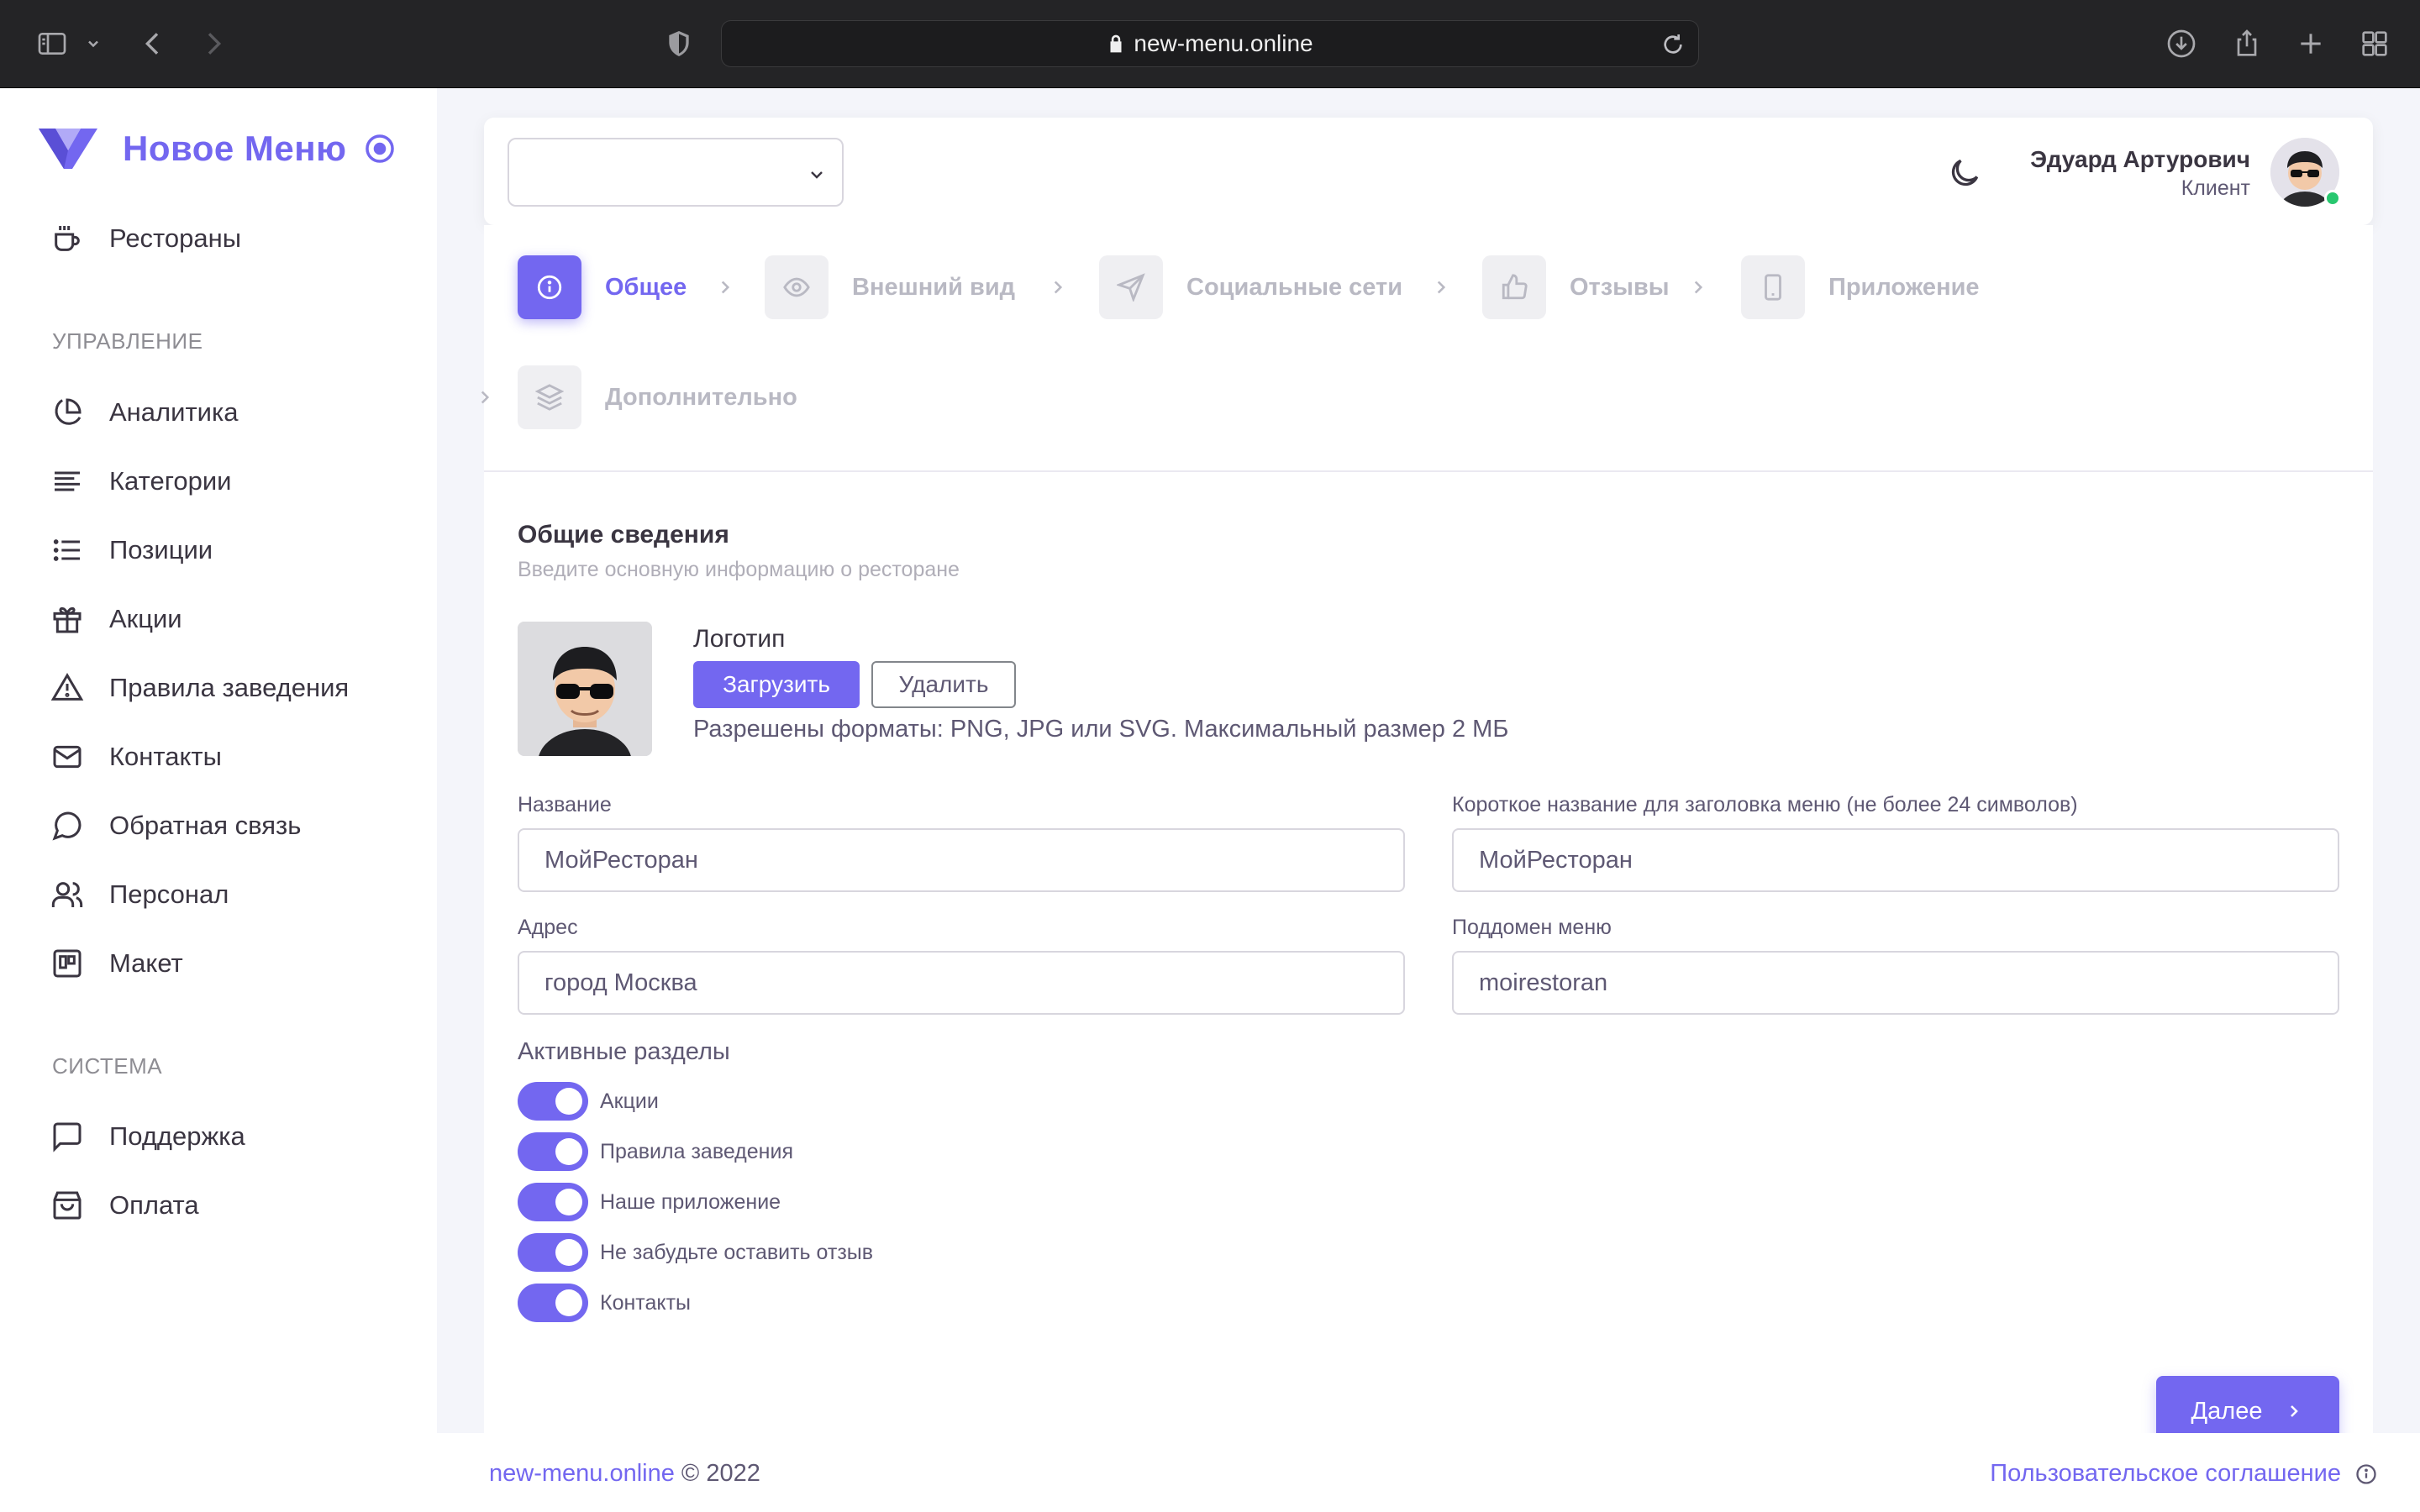  I want to click on tab-reviews: Отзывы, so click(1576, 287).